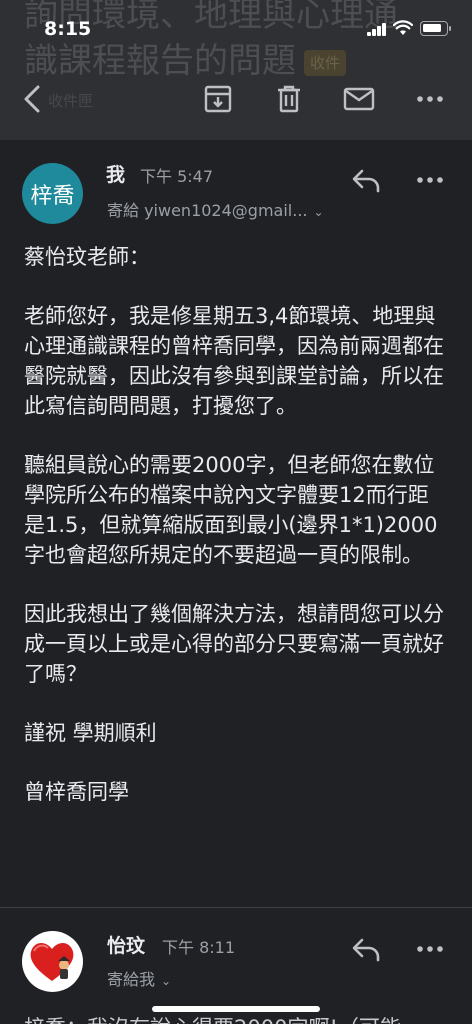 The width and height of the screenshot is (472, 1024). Describe the element at coordinates (377, 29) in the screenshot. I see `cellular-signal-icon` at that location.